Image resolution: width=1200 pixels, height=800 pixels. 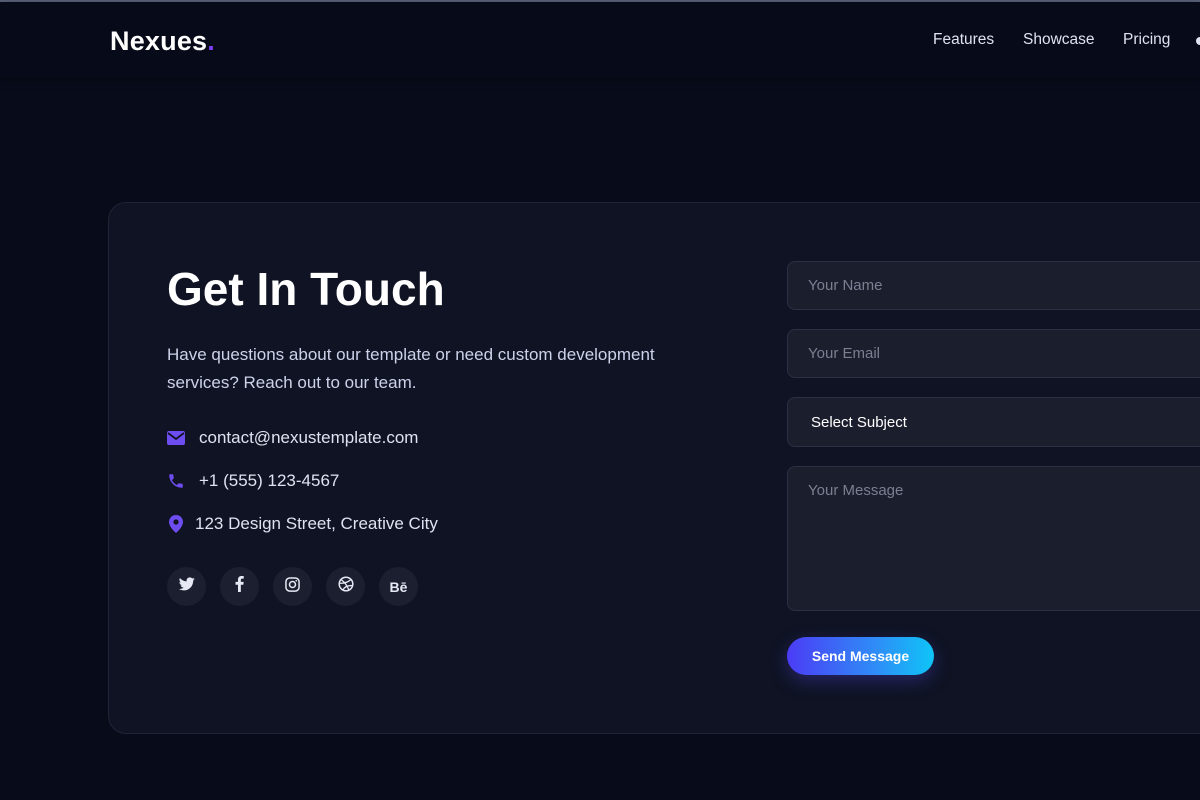 I want to click on contact-phone: +1 (555) 123-4567, so click(x=269, y=481).